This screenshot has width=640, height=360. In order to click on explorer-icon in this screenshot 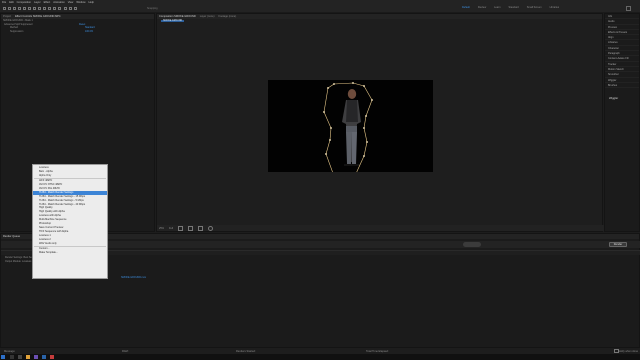, I will do `click(28, 357)`.